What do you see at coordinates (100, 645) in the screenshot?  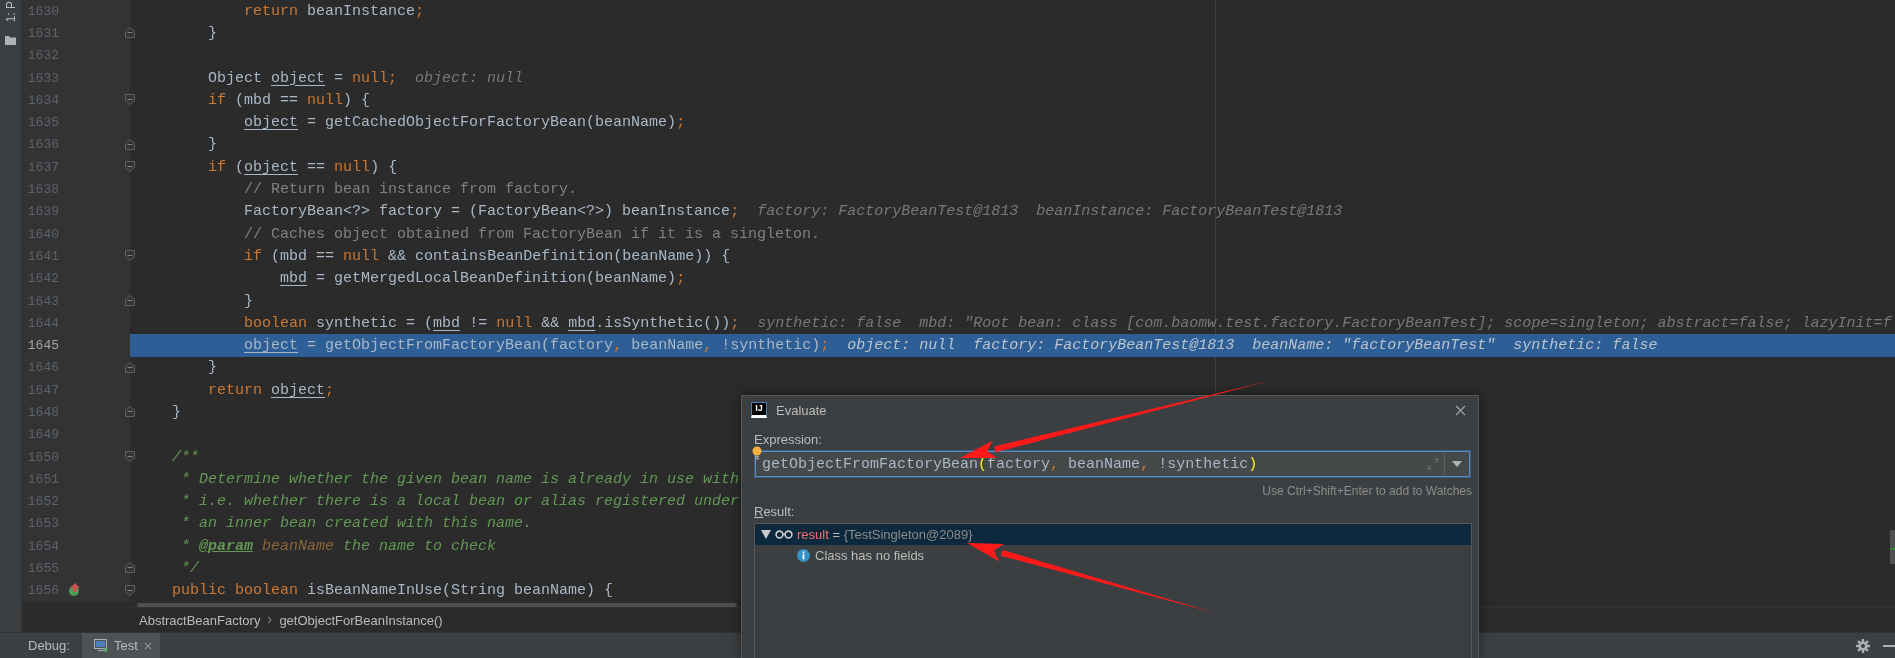 I see `monitor-icon` at bounding box center [100, 645].